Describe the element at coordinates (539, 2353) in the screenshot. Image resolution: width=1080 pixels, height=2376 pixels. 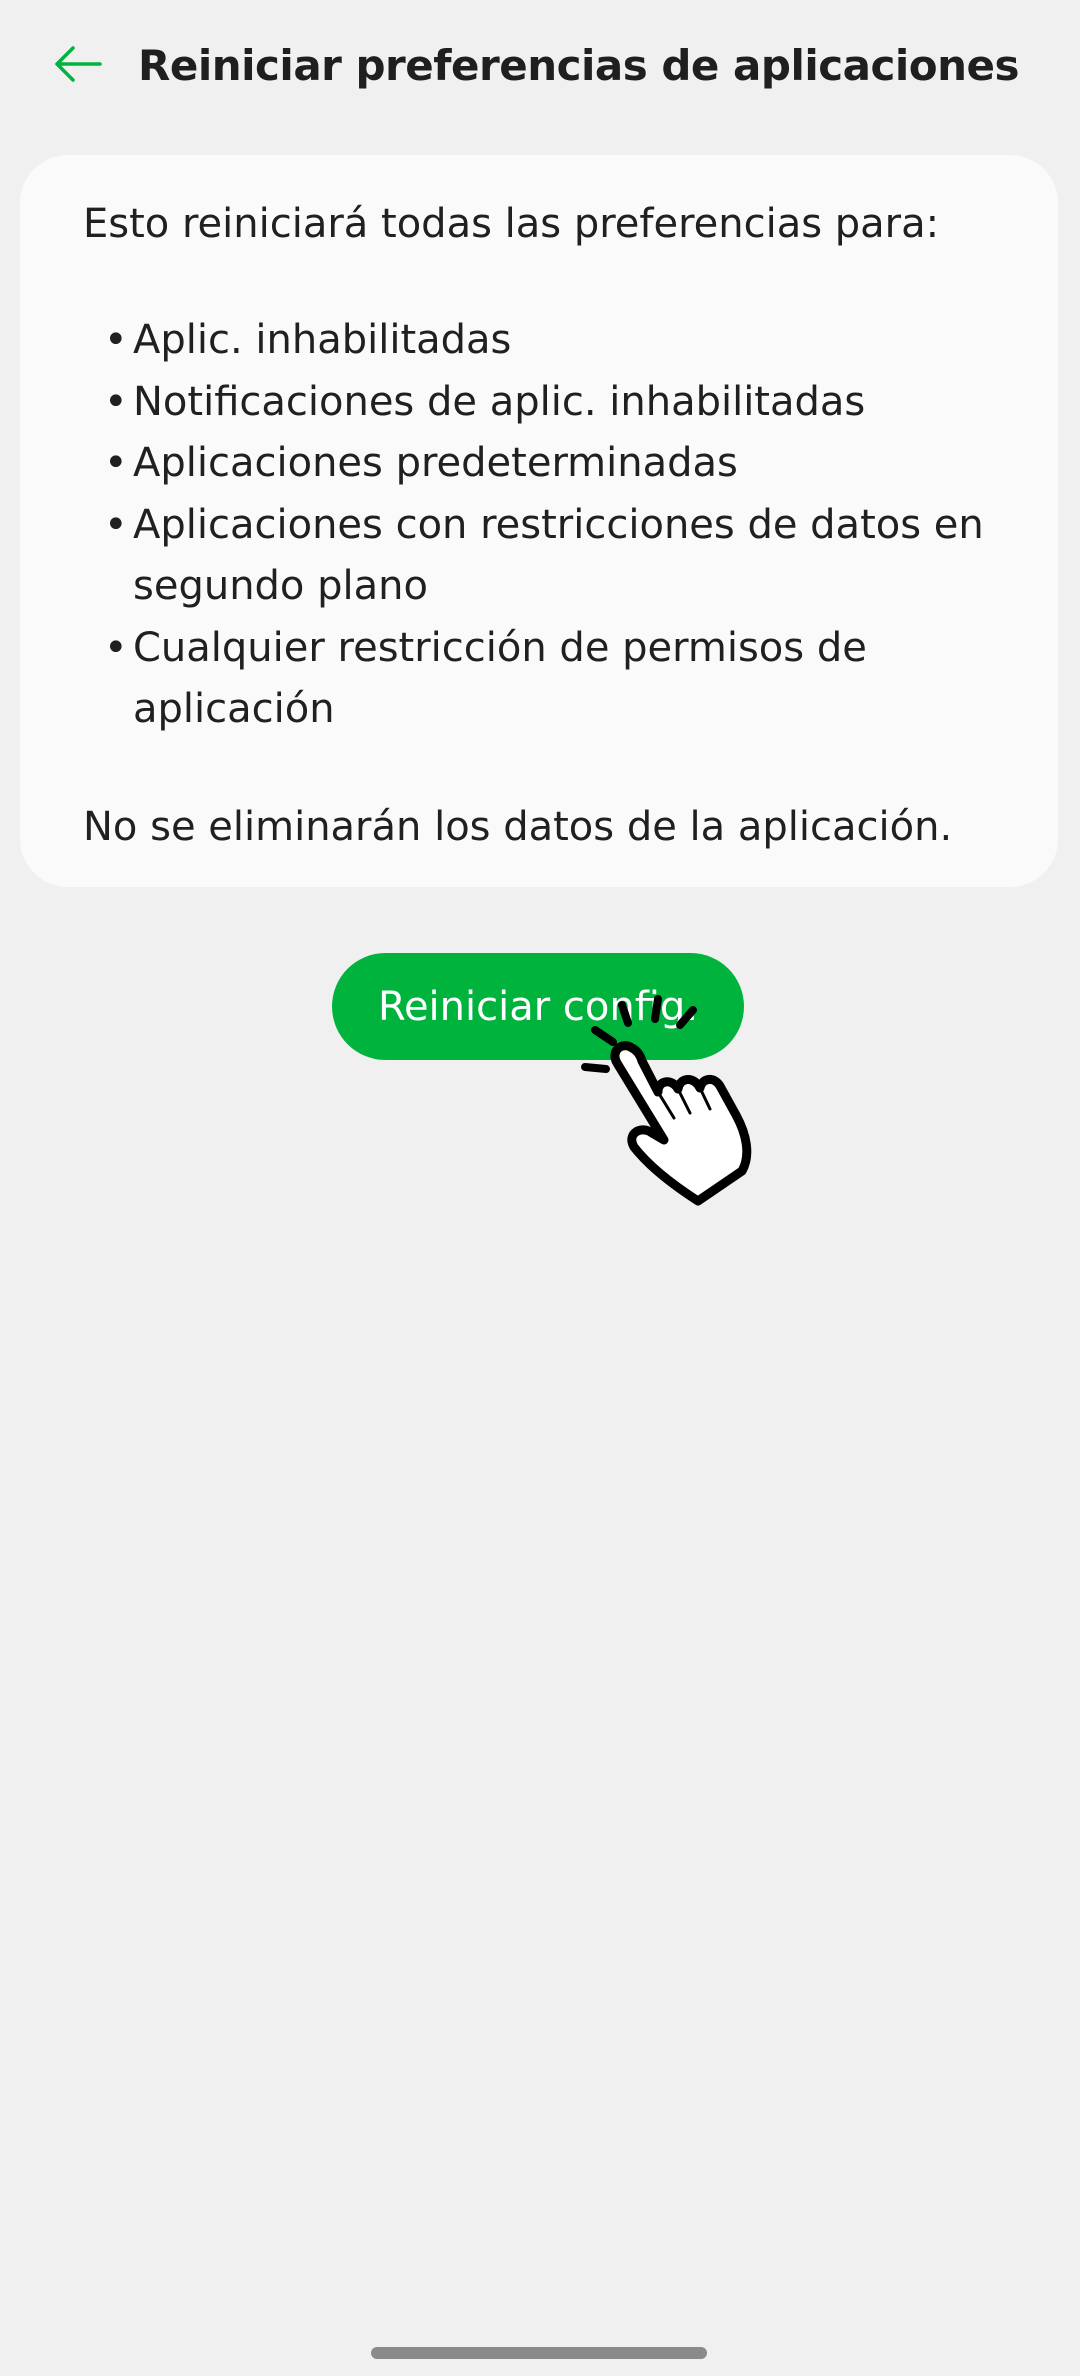
I see `home-indicator` at that location.